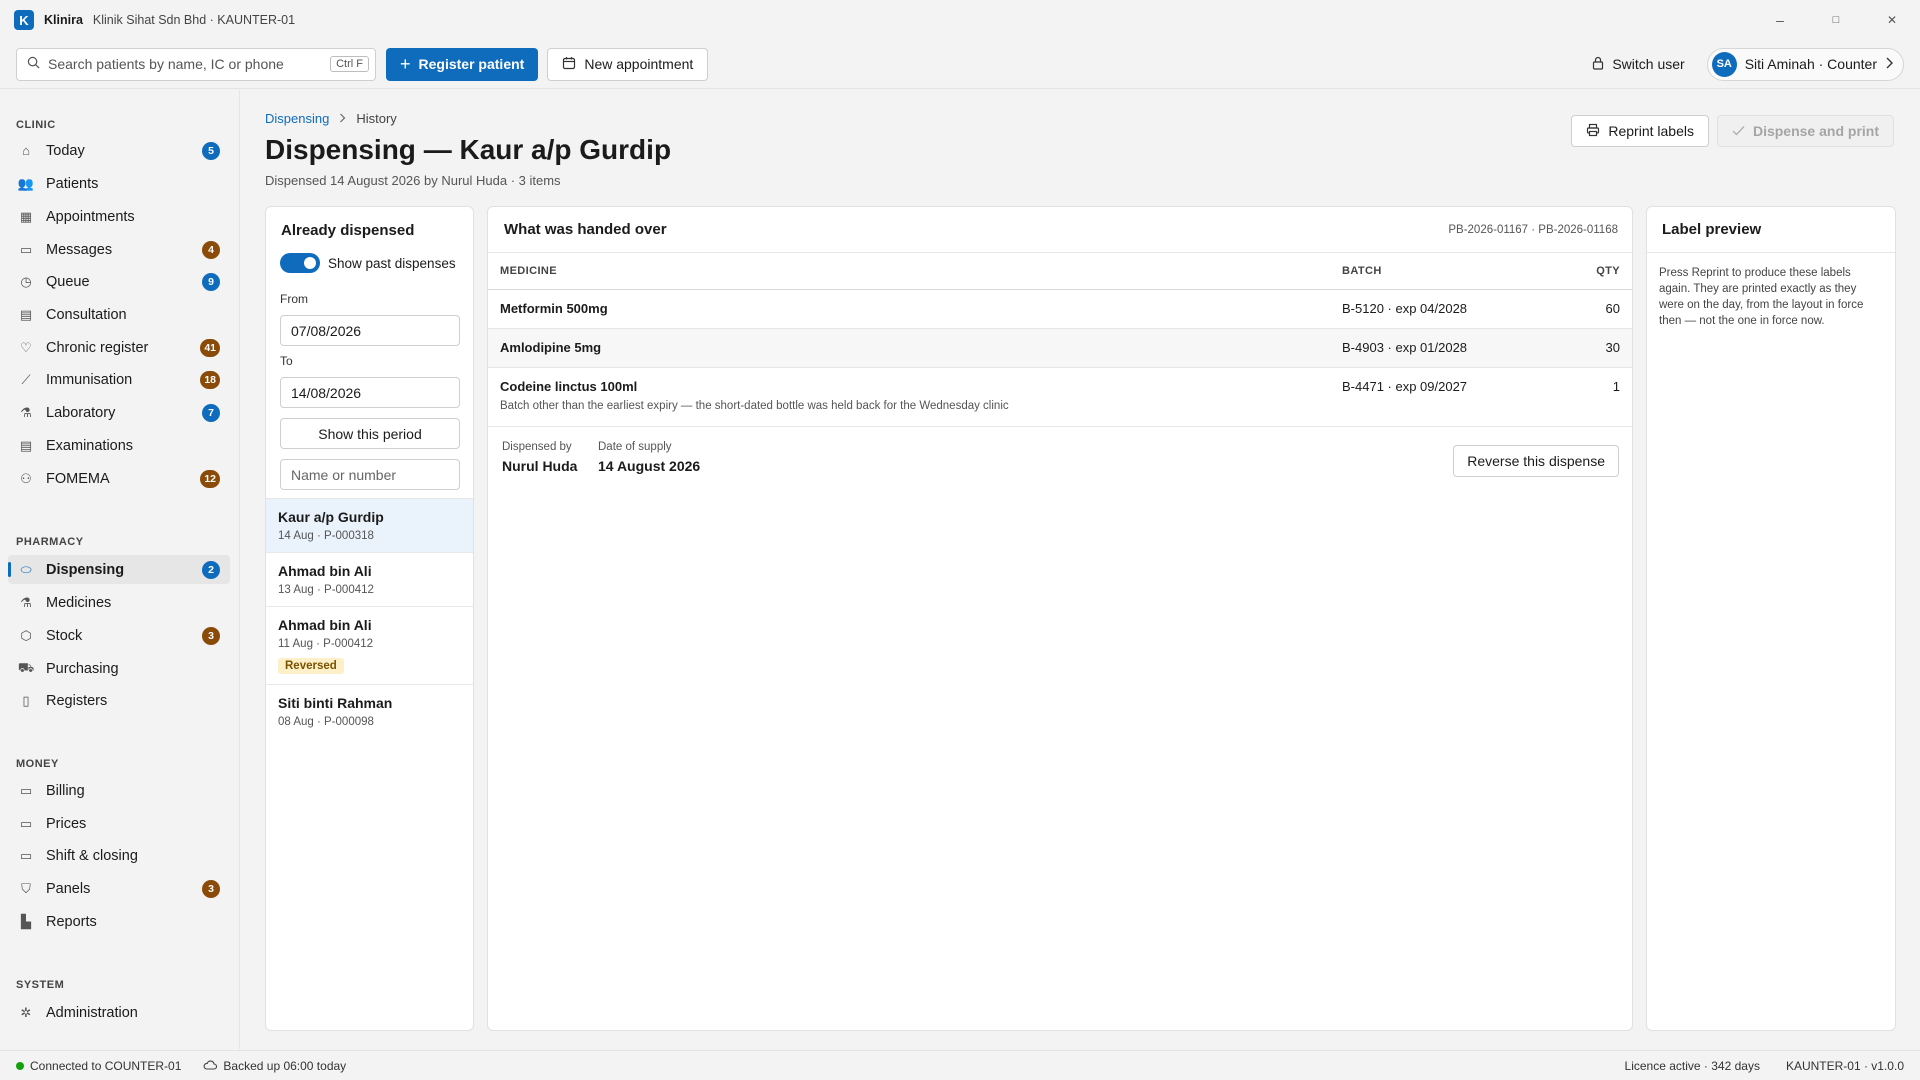 The image size is (1920, 1080). I want to click on search-box: Ctrl F, so click(196, 64).